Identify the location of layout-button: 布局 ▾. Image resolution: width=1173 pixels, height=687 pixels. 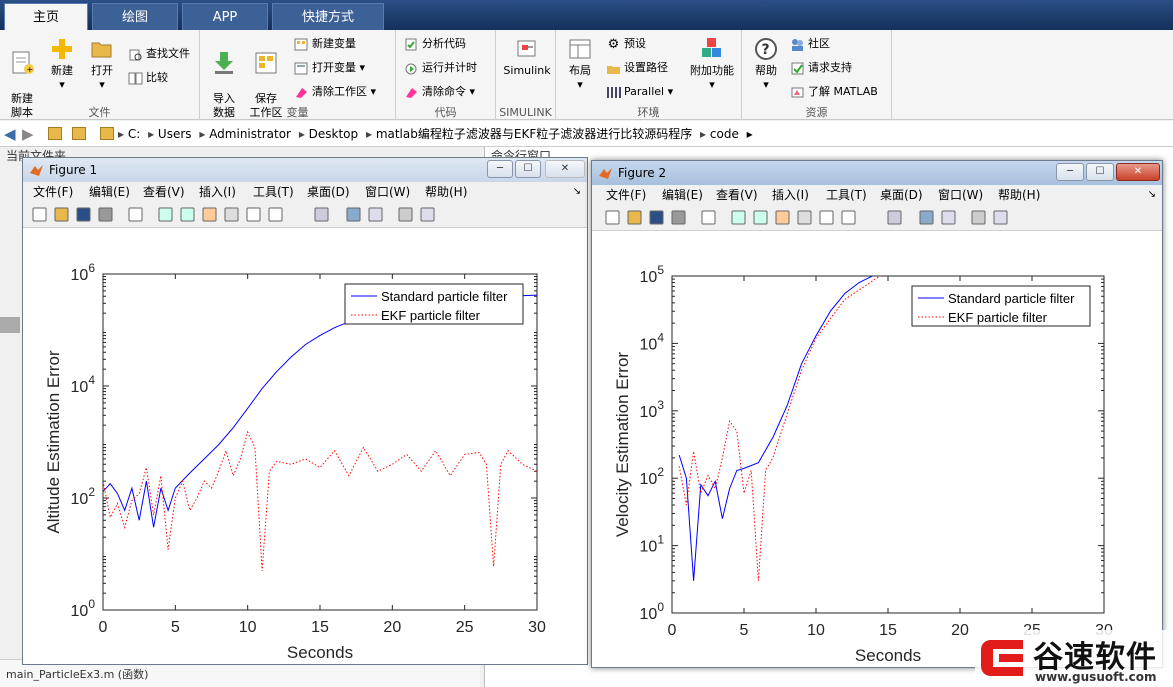
(580, 64).